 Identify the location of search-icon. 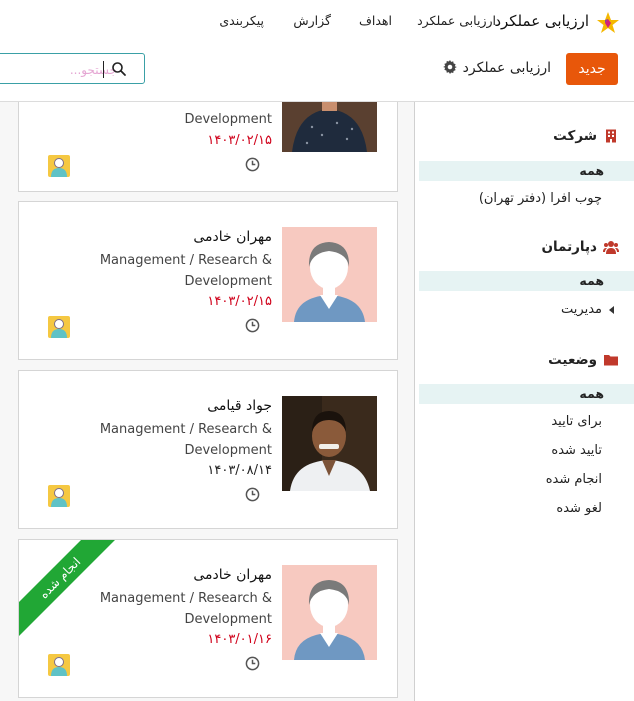
(119, 69).